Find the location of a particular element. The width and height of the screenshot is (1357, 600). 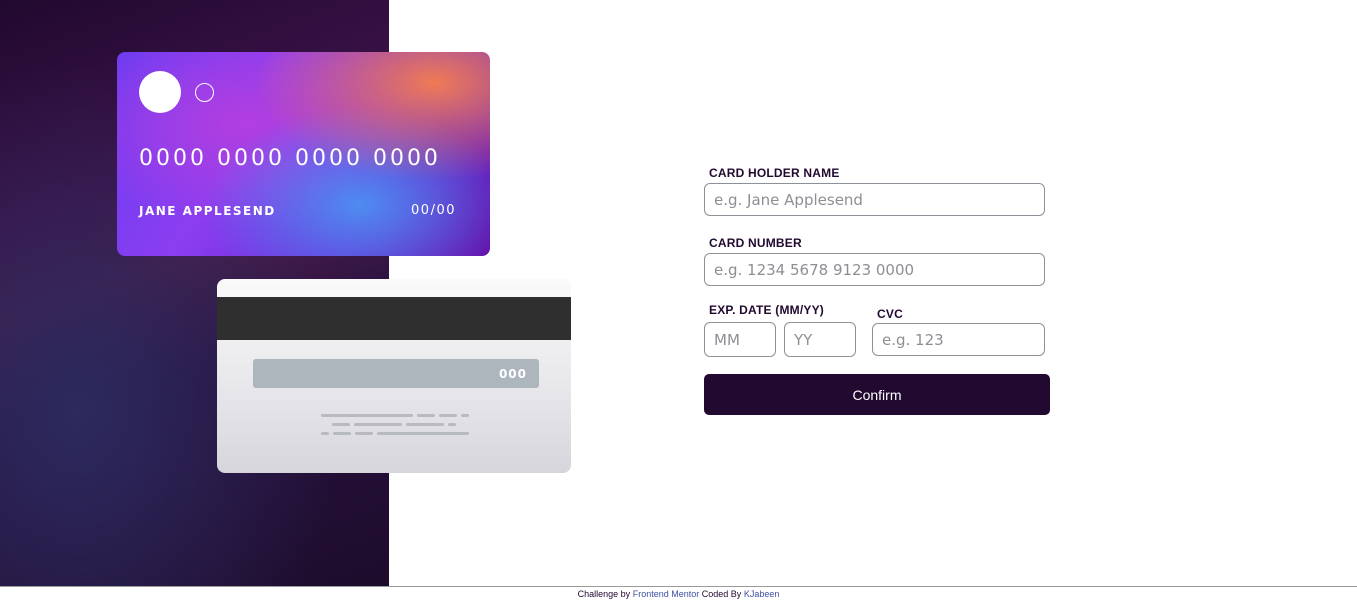

exp-year-input is located at coordinates (820, 339).